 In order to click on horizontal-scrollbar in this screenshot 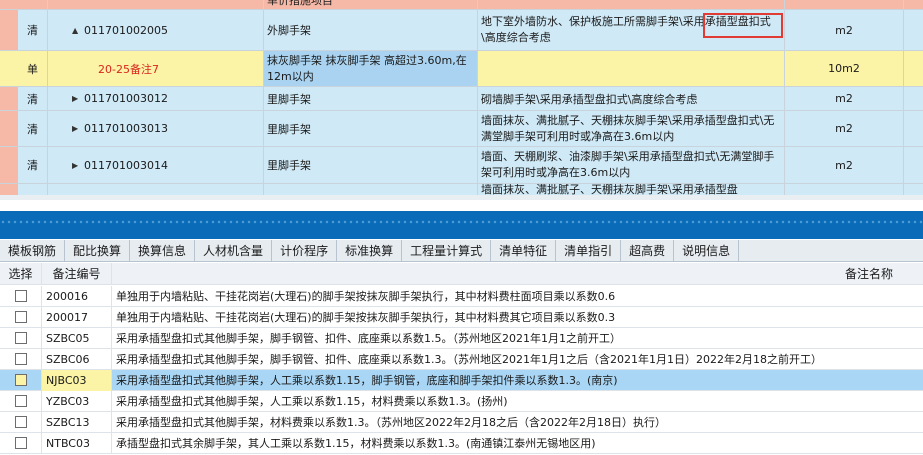, I will do `click(461, 197)`.